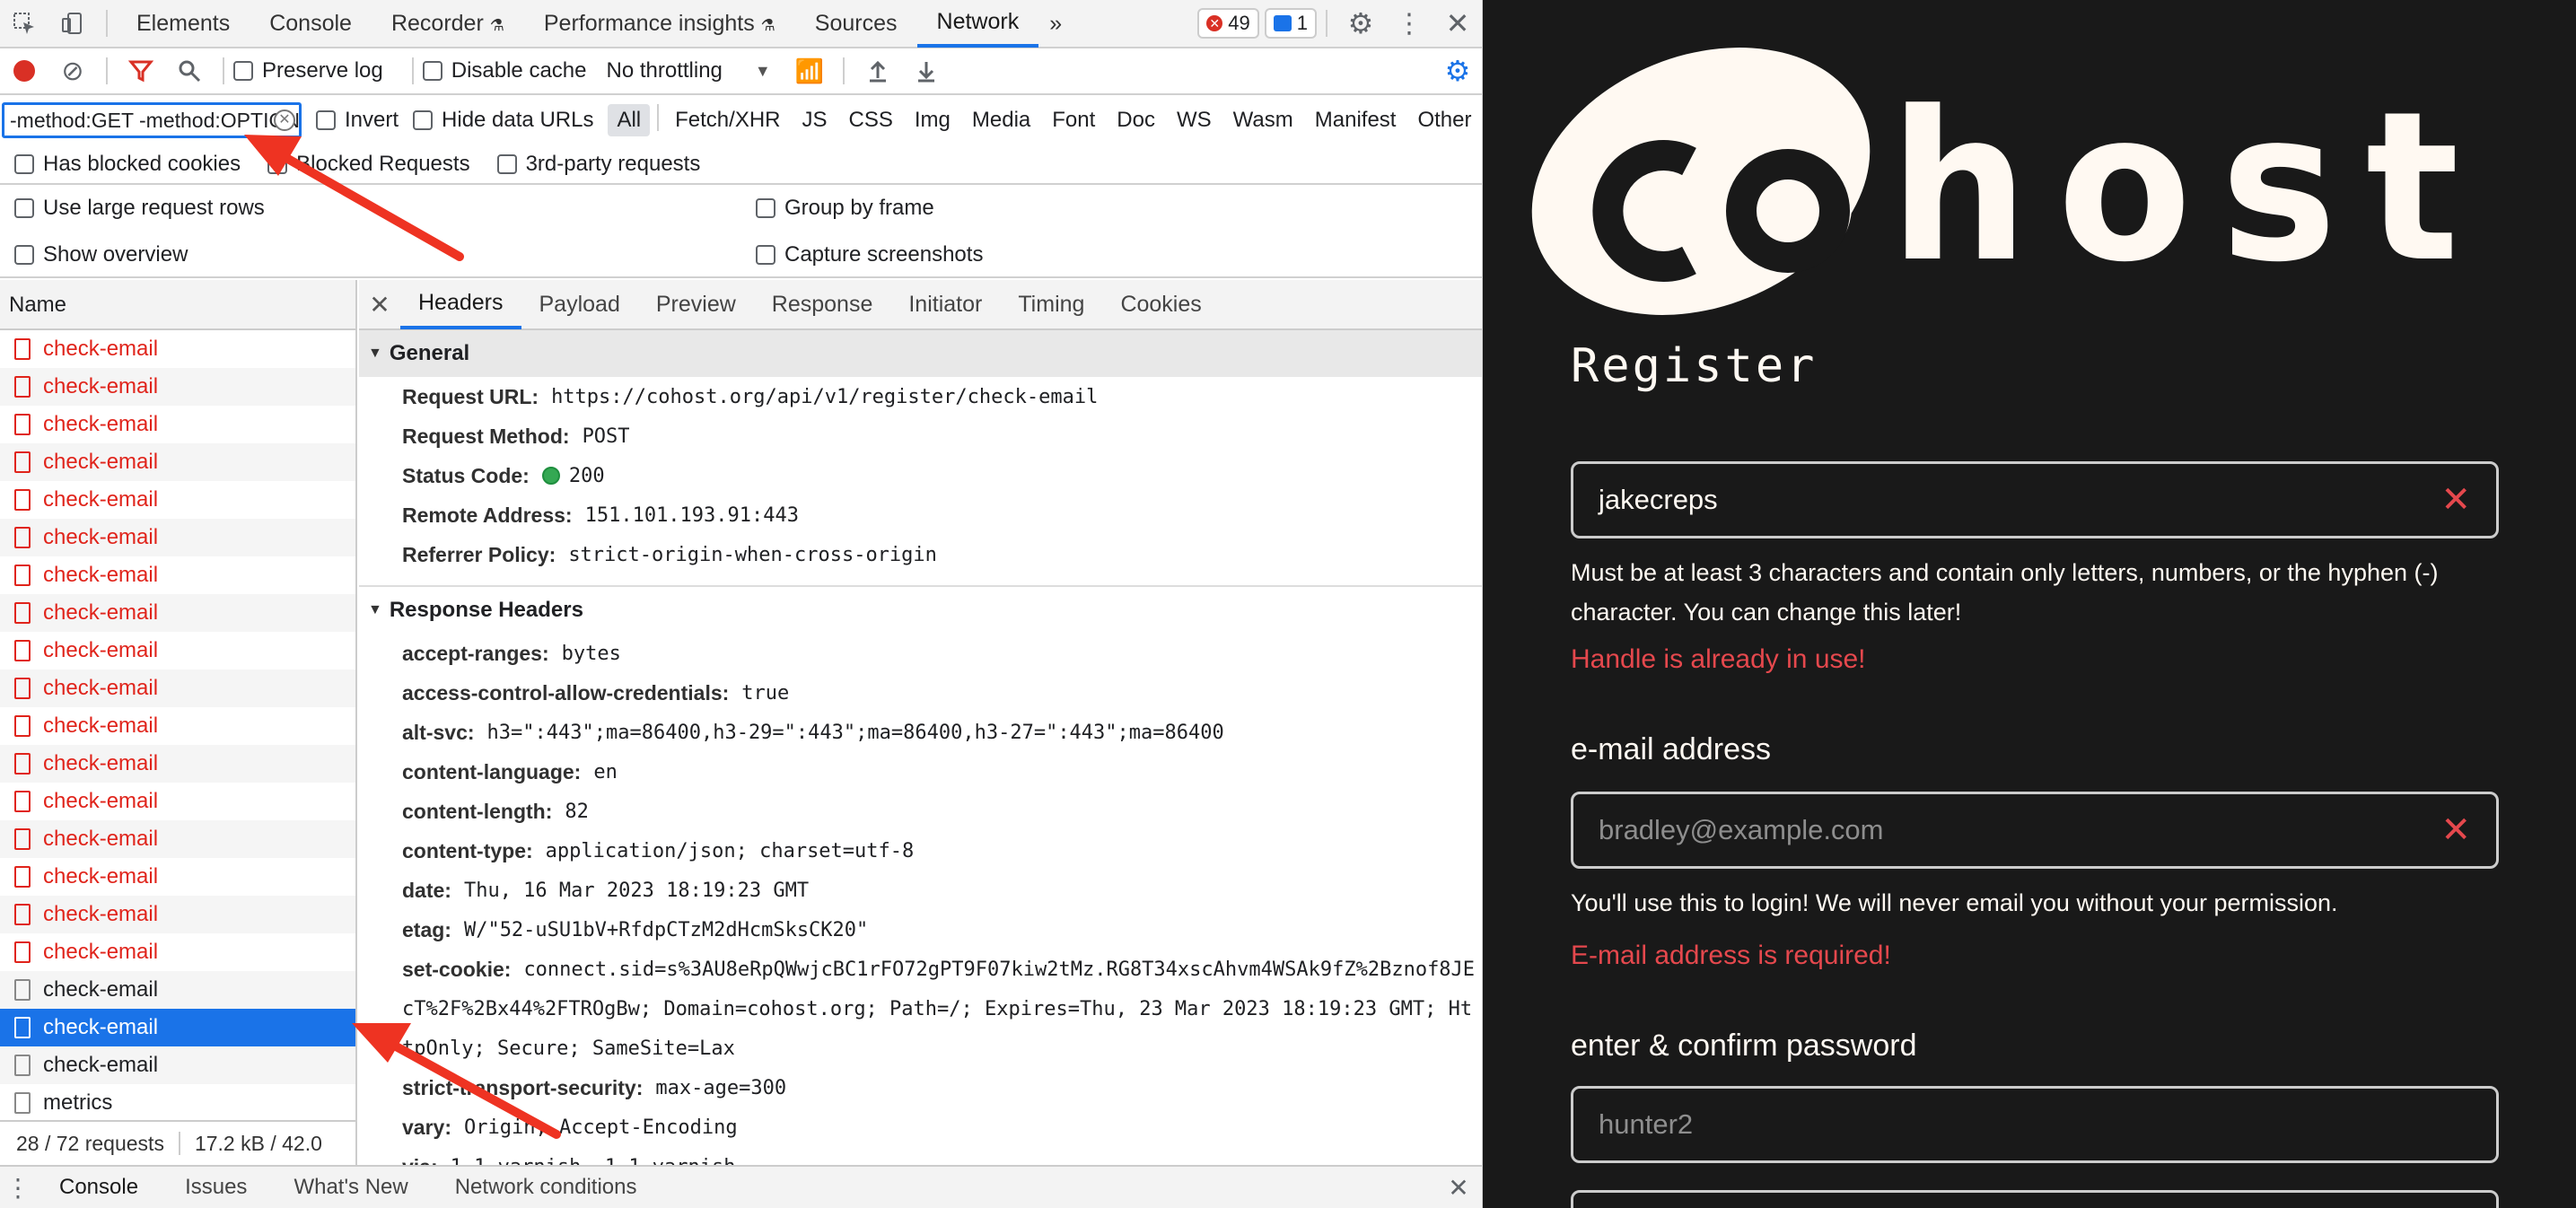 The width and height of the screenshot is (2576, 1208). Describe the element at coordinates (815, 120) in the screenshot. I see `type-filter-js: JS` at that location.